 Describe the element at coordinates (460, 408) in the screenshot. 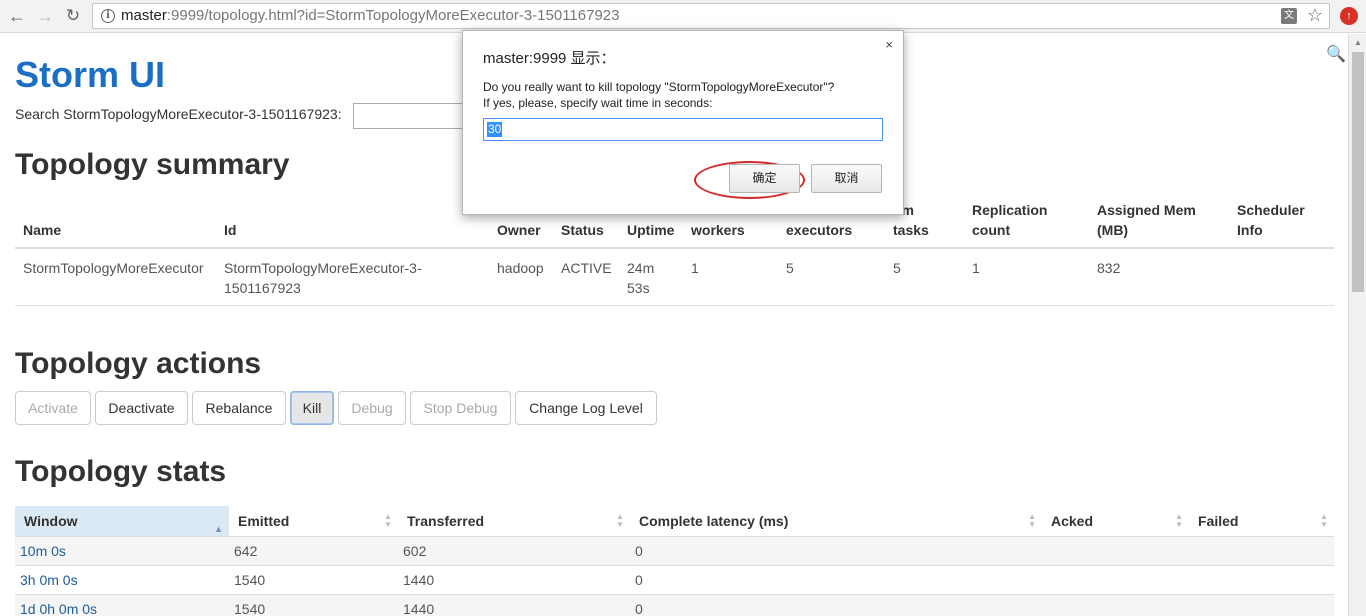

I see `stop-debug-button: Stop Debug` at that location.